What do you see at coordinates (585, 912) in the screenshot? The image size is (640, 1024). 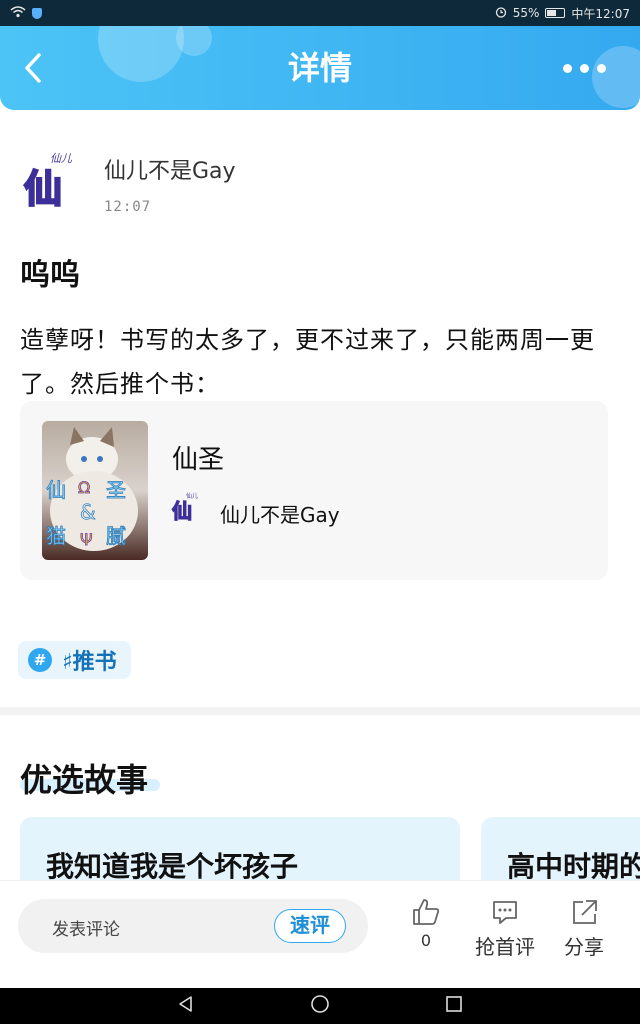 I see `share-icon` at bounding box center [585, 912].